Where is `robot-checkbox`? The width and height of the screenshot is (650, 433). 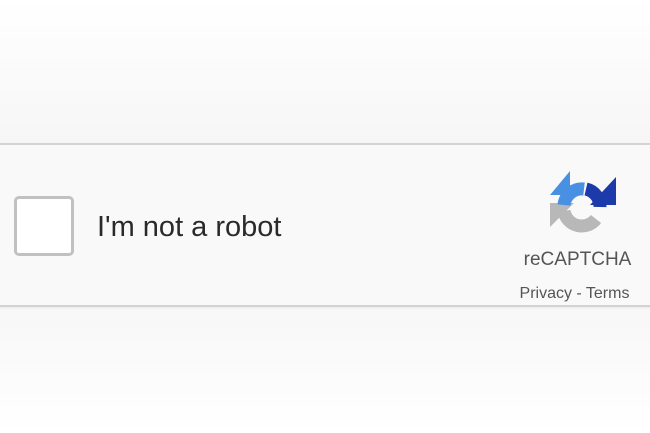
robot-checkbox is located at coordinates (44, 226).